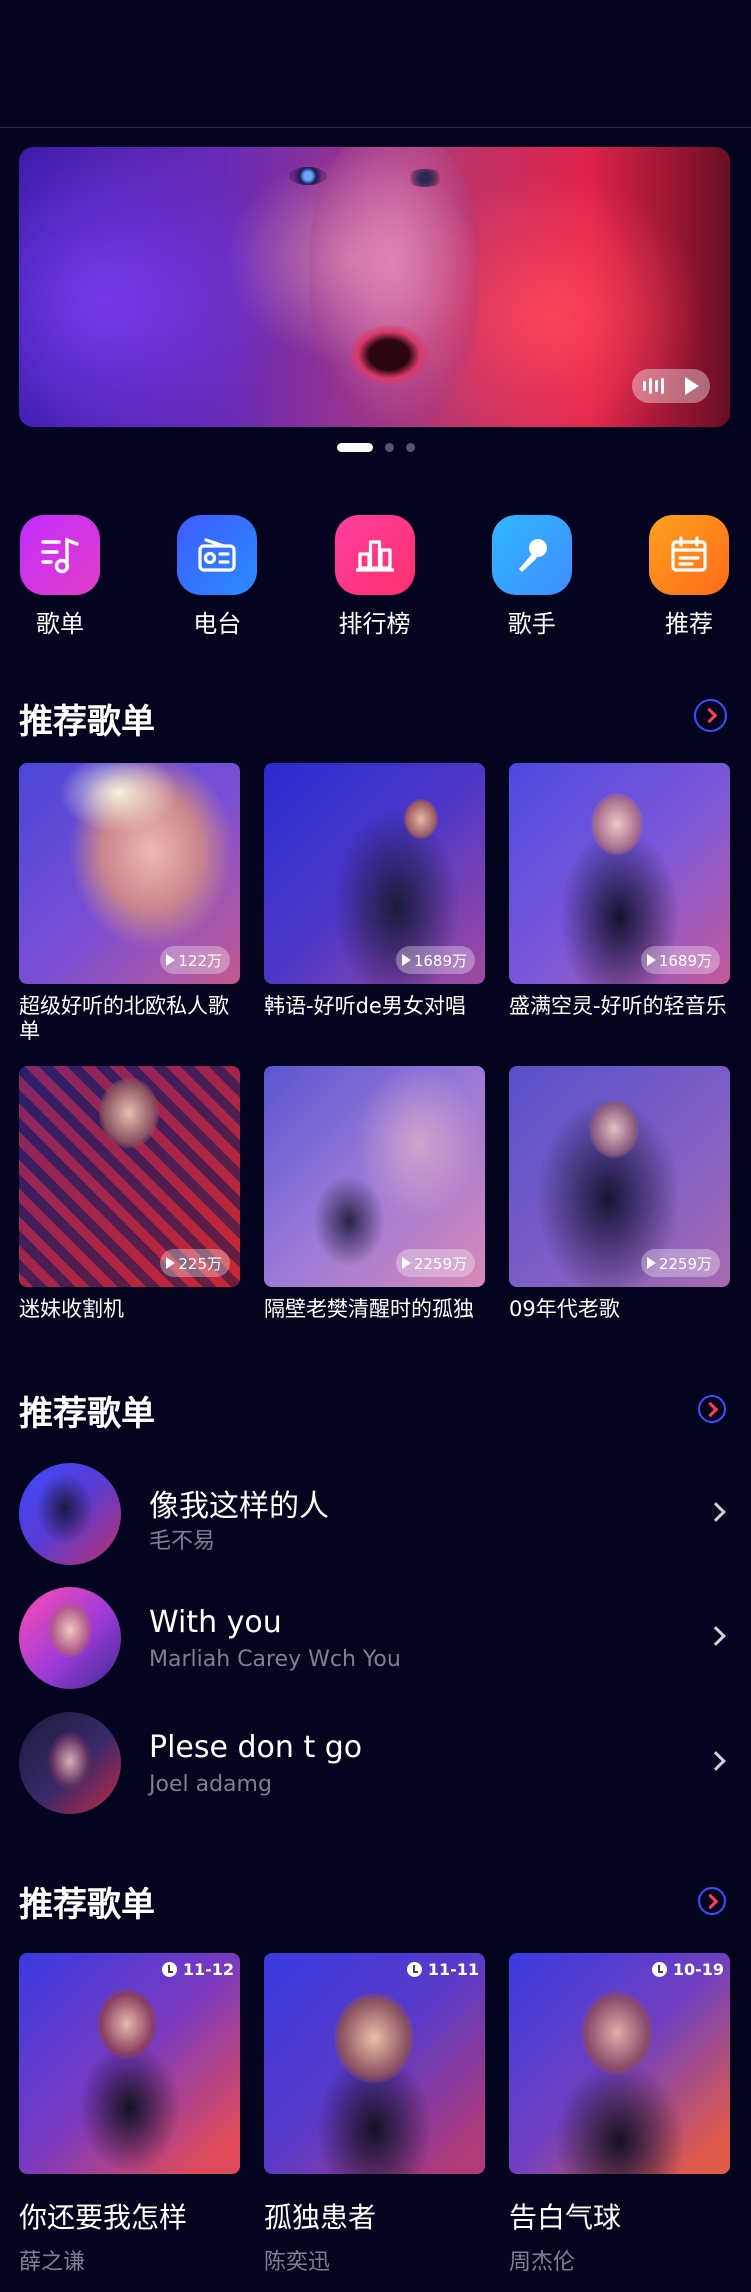 The width and height of the screenshot is (751, 2292). I want to click on release-date-text: 11-11, so click(453, 1969).